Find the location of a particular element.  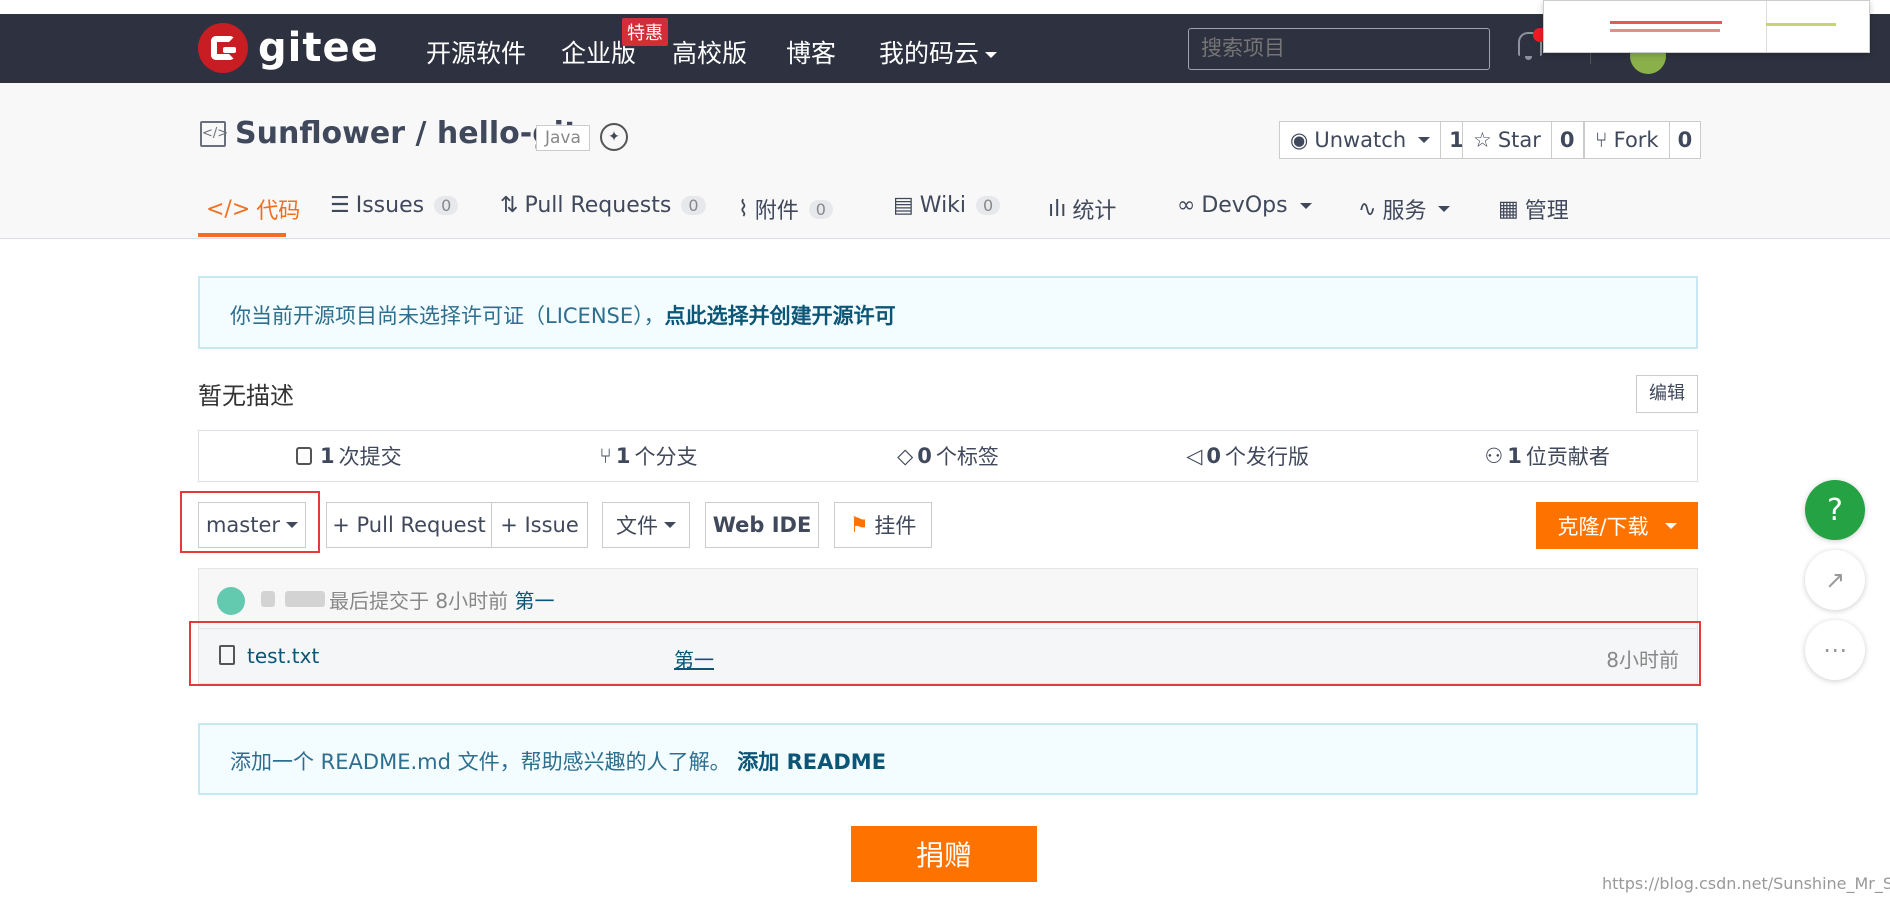

tab-services-label: 服务 is located at coordinates (1404, 211).